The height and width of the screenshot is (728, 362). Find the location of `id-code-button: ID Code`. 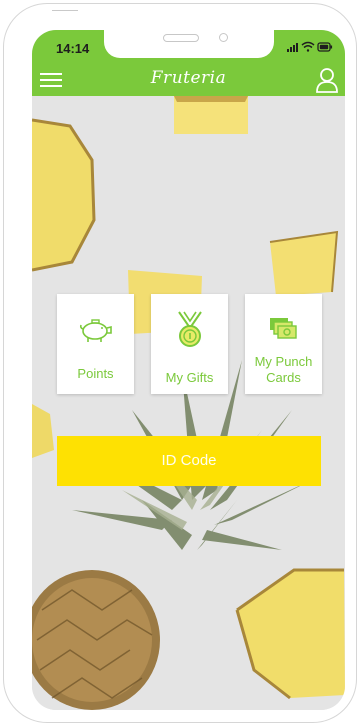

id-code-button: ID Code is located at coordinates (189, 461).